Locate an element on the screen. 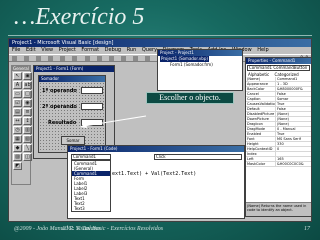 Image resolution: width=320 pixels, height=240 pixels. commandbutton-tool-icon: □ is located at coordinates (27, 94).